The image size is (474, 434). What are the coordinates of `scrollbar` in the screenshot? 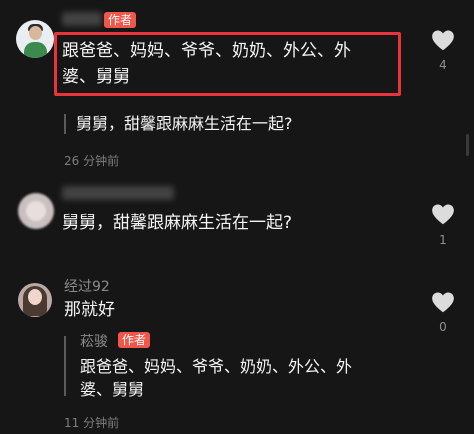 It's located at (467, 145).